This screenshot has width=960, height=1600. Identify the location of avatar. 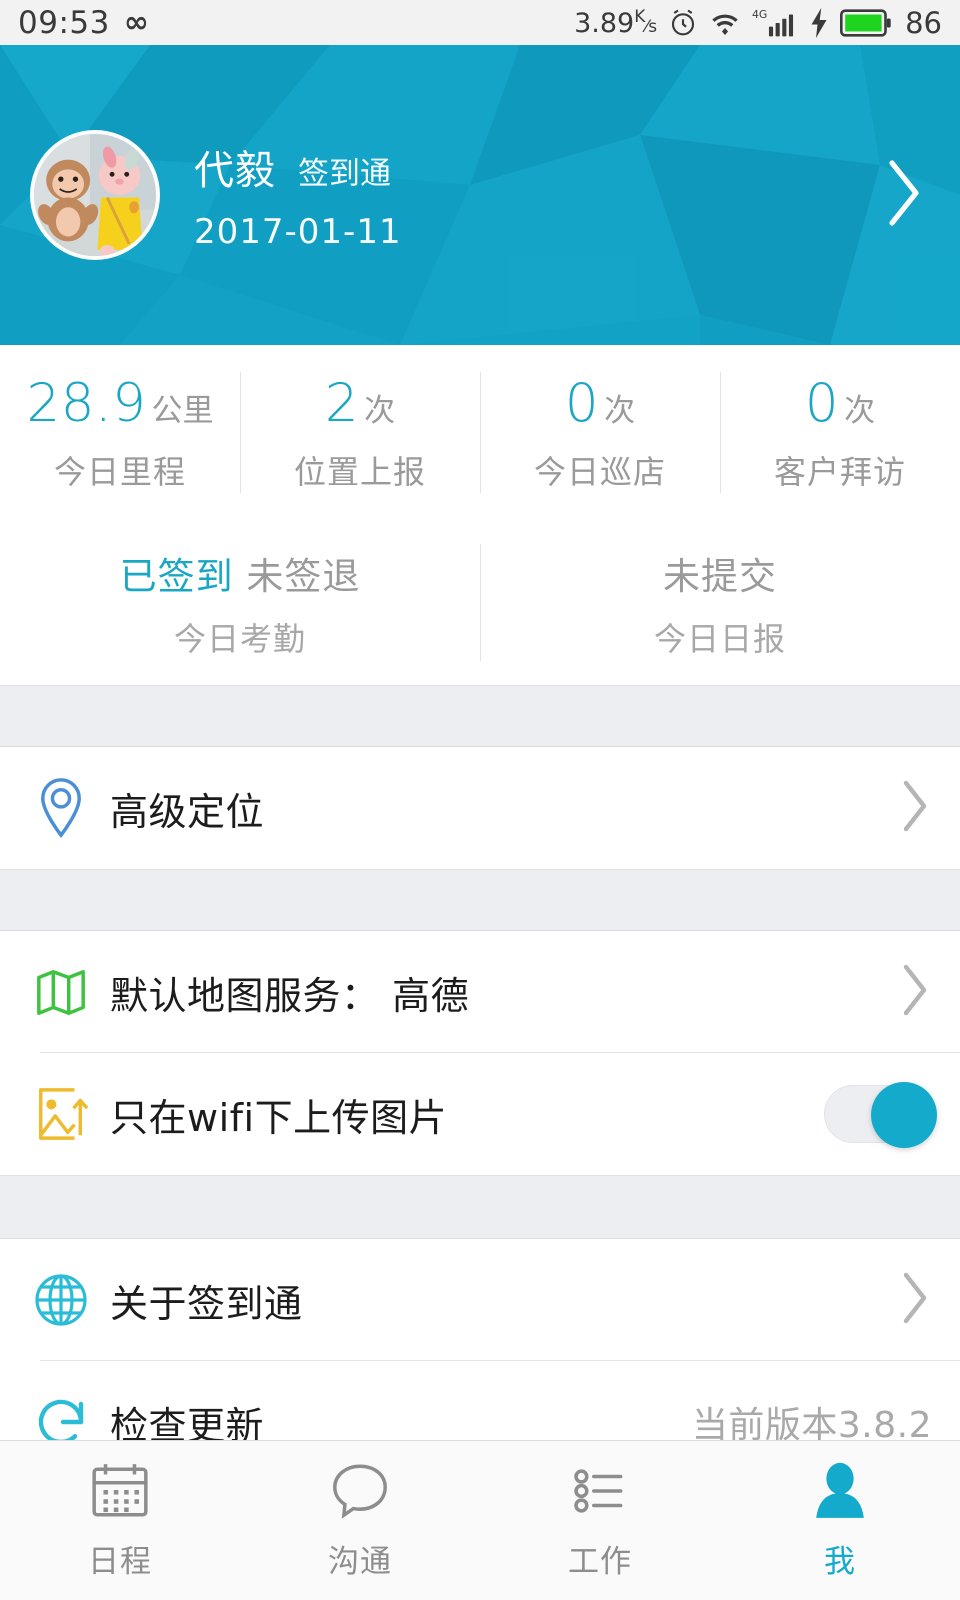
(95, 195).